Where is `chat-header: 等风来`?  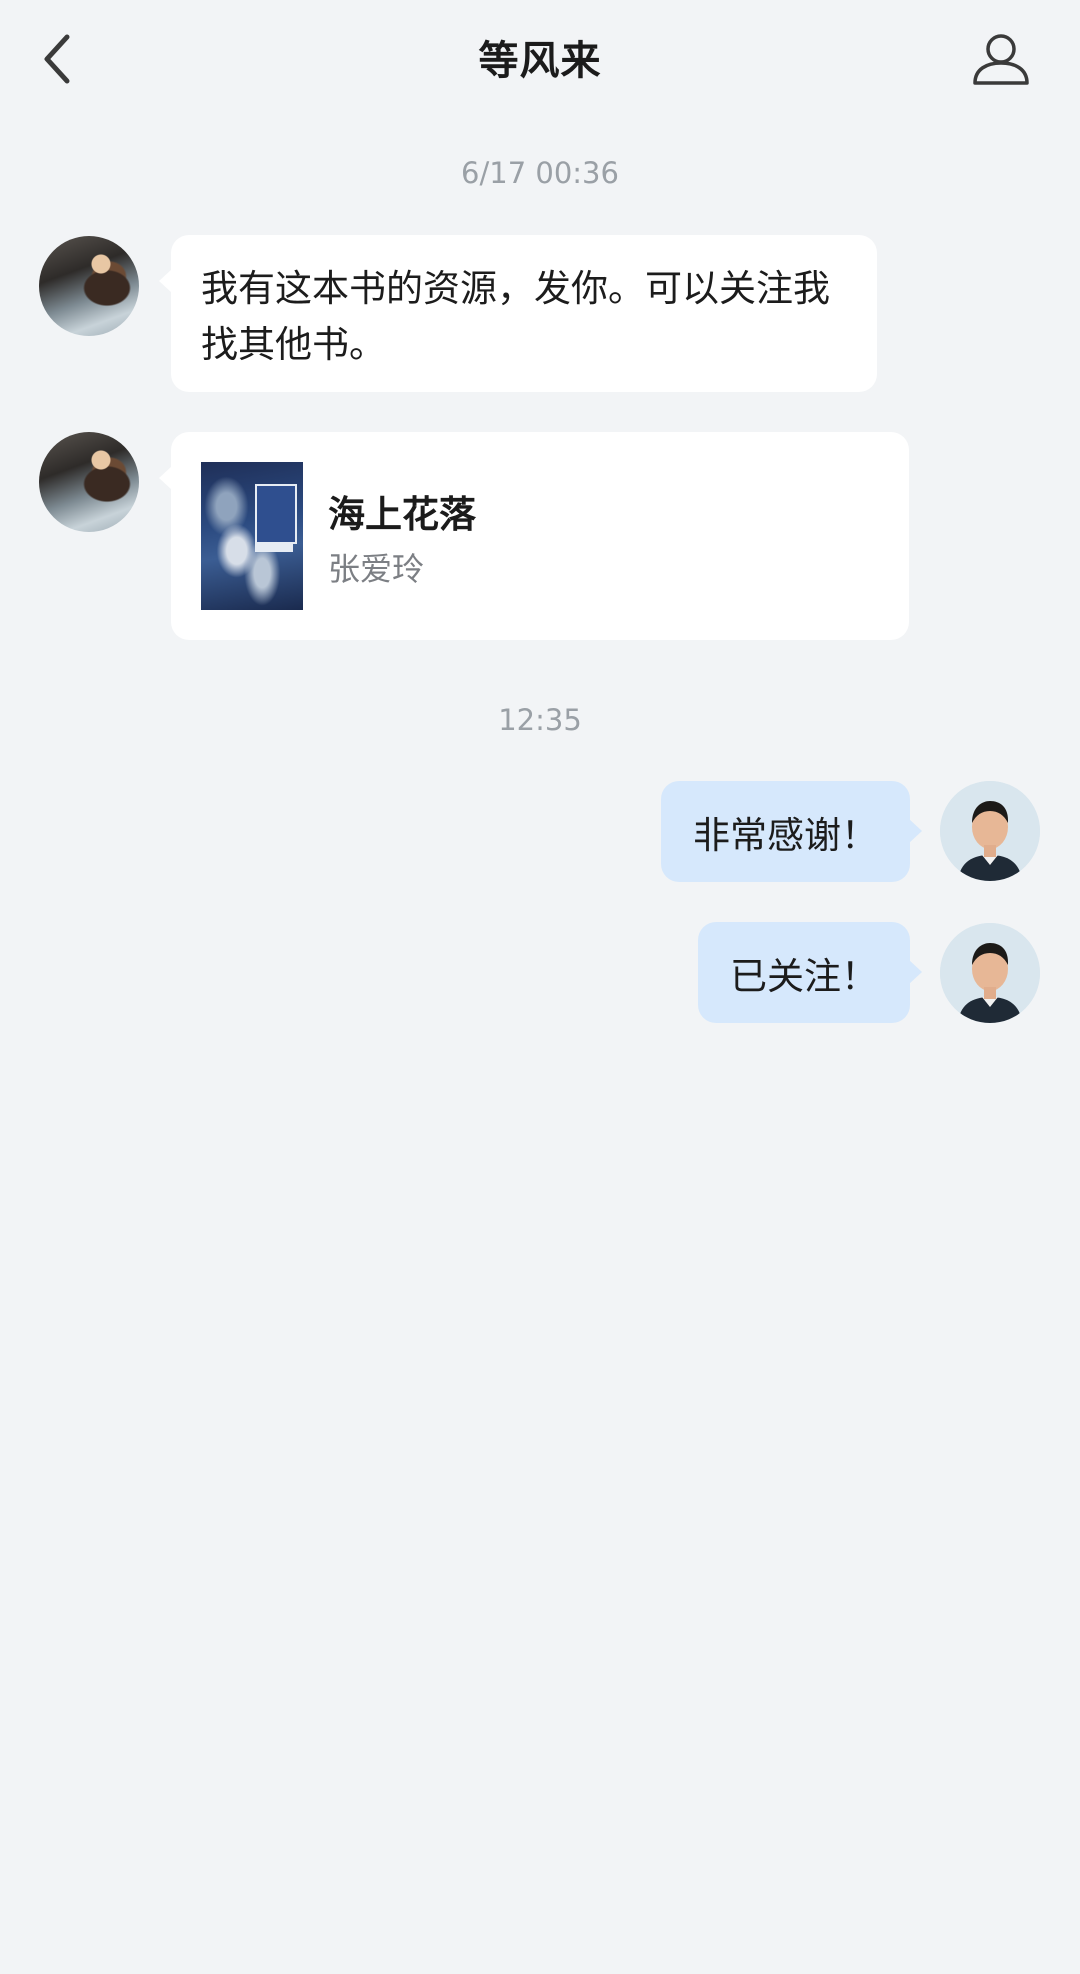
chat-header: 等风来 is located at coordinates (540, 60).